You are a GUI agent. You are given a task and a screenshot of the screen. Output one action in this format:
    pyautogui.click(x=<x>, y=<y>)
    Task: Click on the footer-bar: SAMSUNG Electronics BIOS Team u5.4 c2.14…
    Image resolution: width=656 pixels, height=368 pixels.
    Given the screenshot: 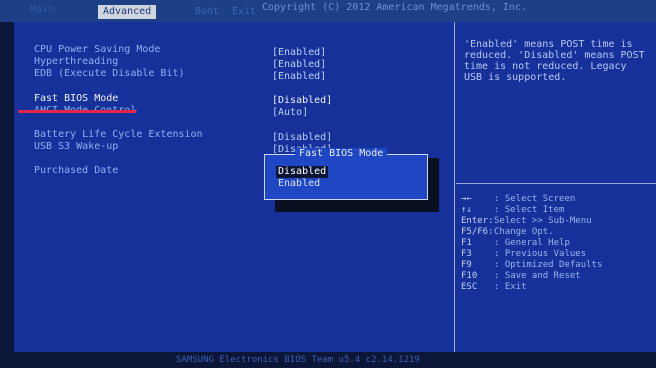 What is the action you would take?
    pyautogui.click(x=328, y=360)
    